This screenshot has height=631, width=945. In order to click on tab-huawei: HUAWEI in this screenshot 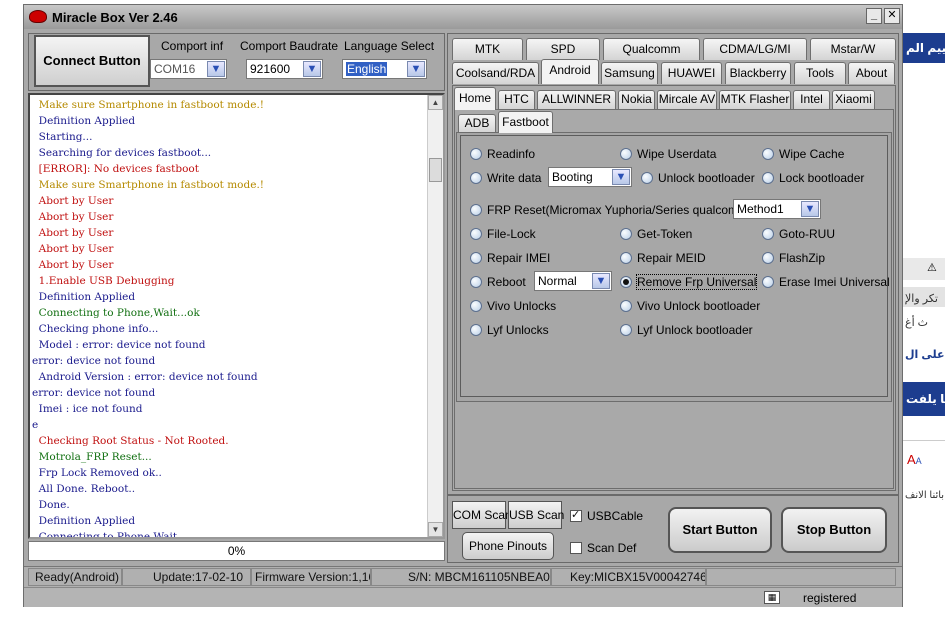, I will do `click(691, 73)`.